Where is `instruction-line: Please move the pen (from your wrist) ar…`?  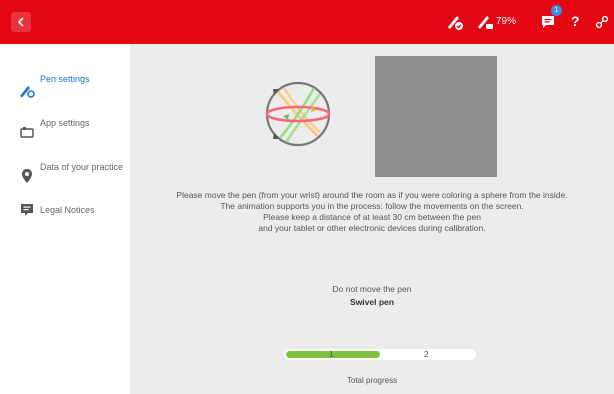 instruction-line: Please move the pen (from your wrist) ar… is located at coordinates (372, 195).